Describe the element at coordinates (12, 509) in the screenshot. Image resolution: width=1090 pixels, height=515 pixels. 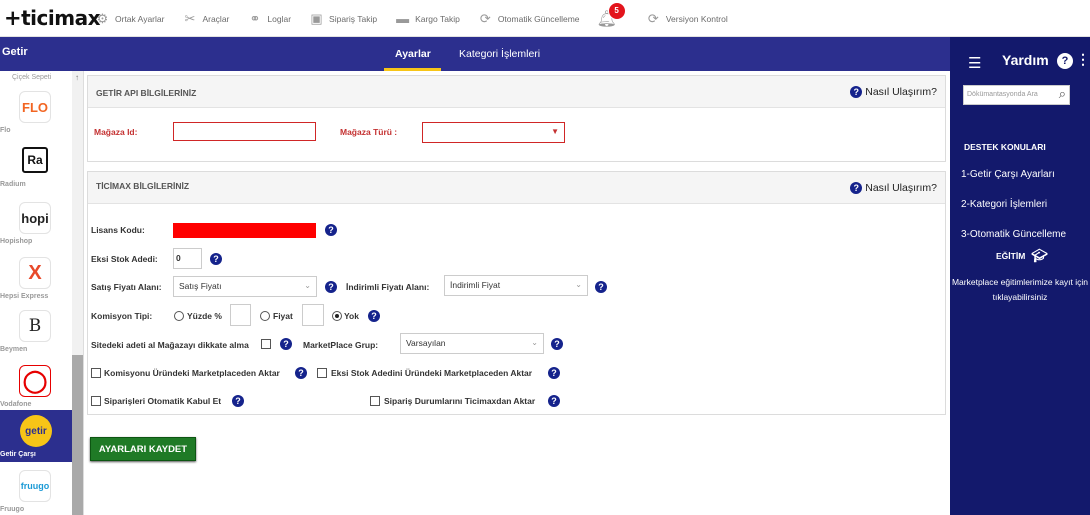
I see `sidebar-item-label: Fruugo` at that location.